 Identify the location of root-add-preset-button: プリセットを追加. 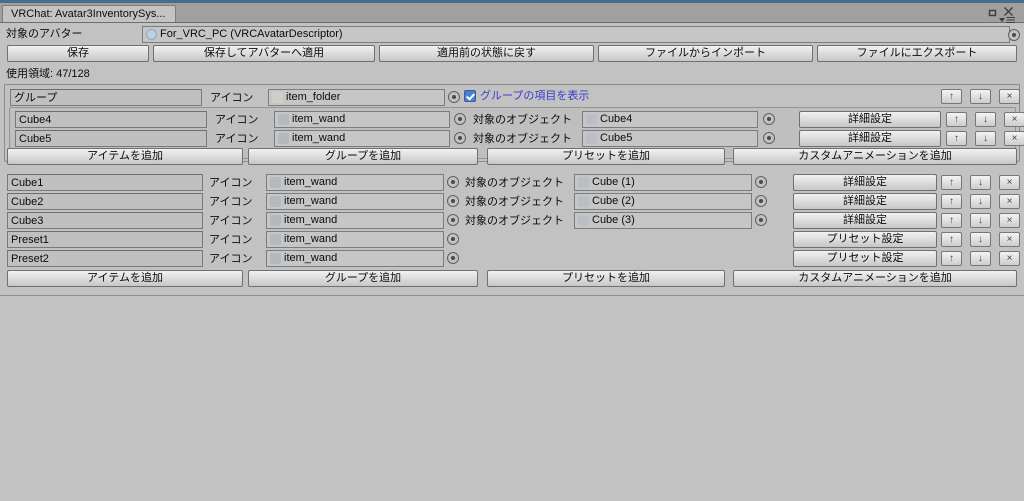
(606, 278).